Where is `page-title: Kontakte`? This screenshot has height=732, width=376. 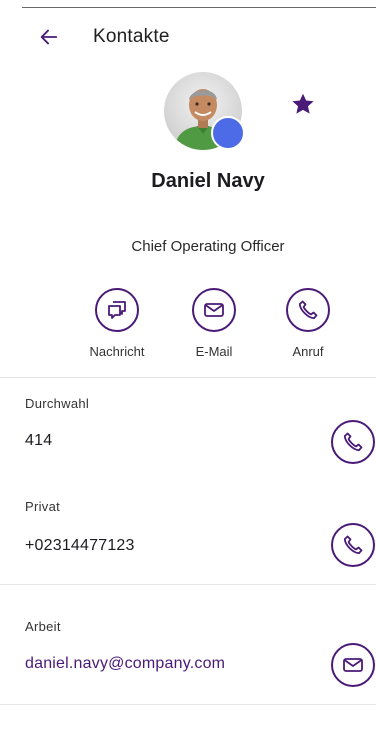
page-title: Kontakte is located at coordinates (131, 36).